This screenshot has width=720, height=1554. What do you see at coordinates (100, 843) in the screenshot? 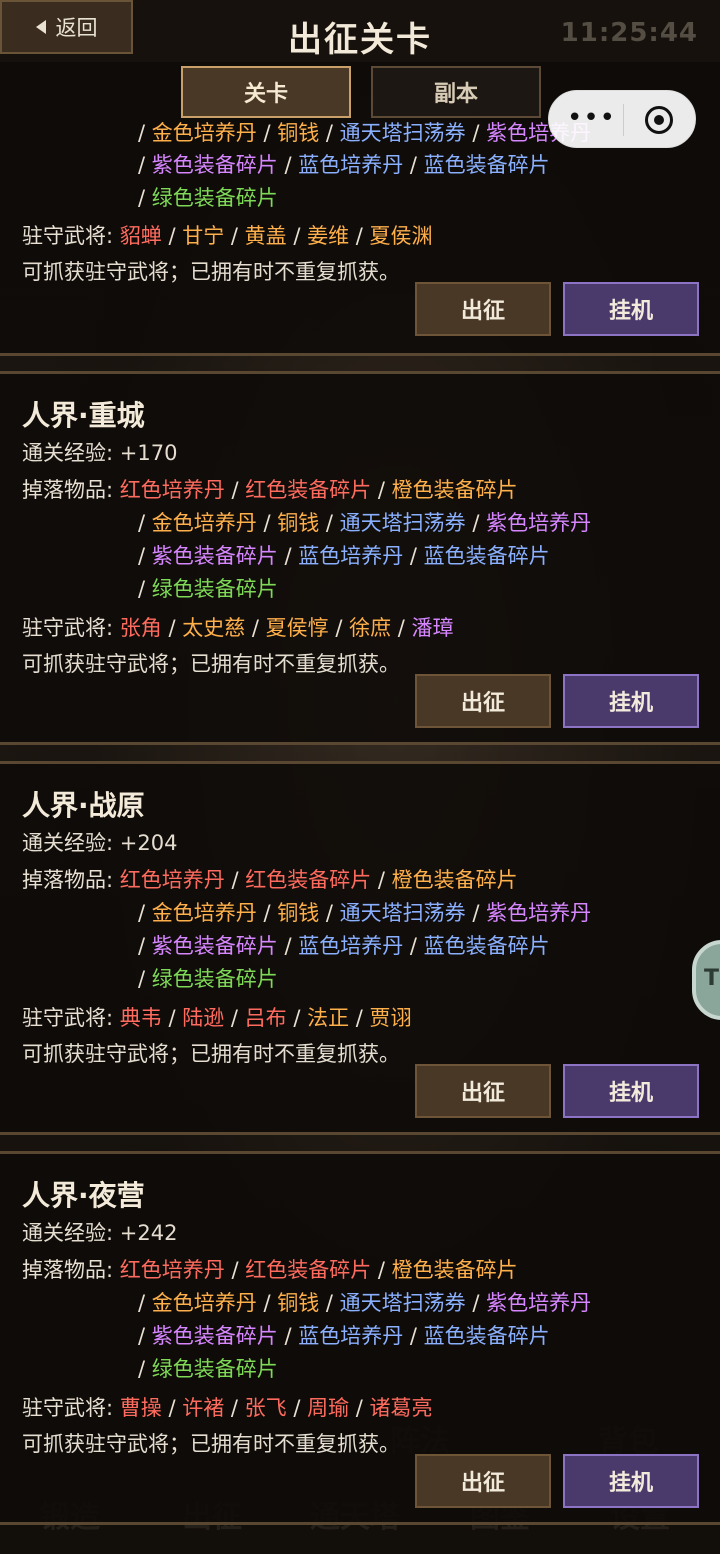
I see `exp-row: 通关经验: +204` at bounding box center [100, 843].